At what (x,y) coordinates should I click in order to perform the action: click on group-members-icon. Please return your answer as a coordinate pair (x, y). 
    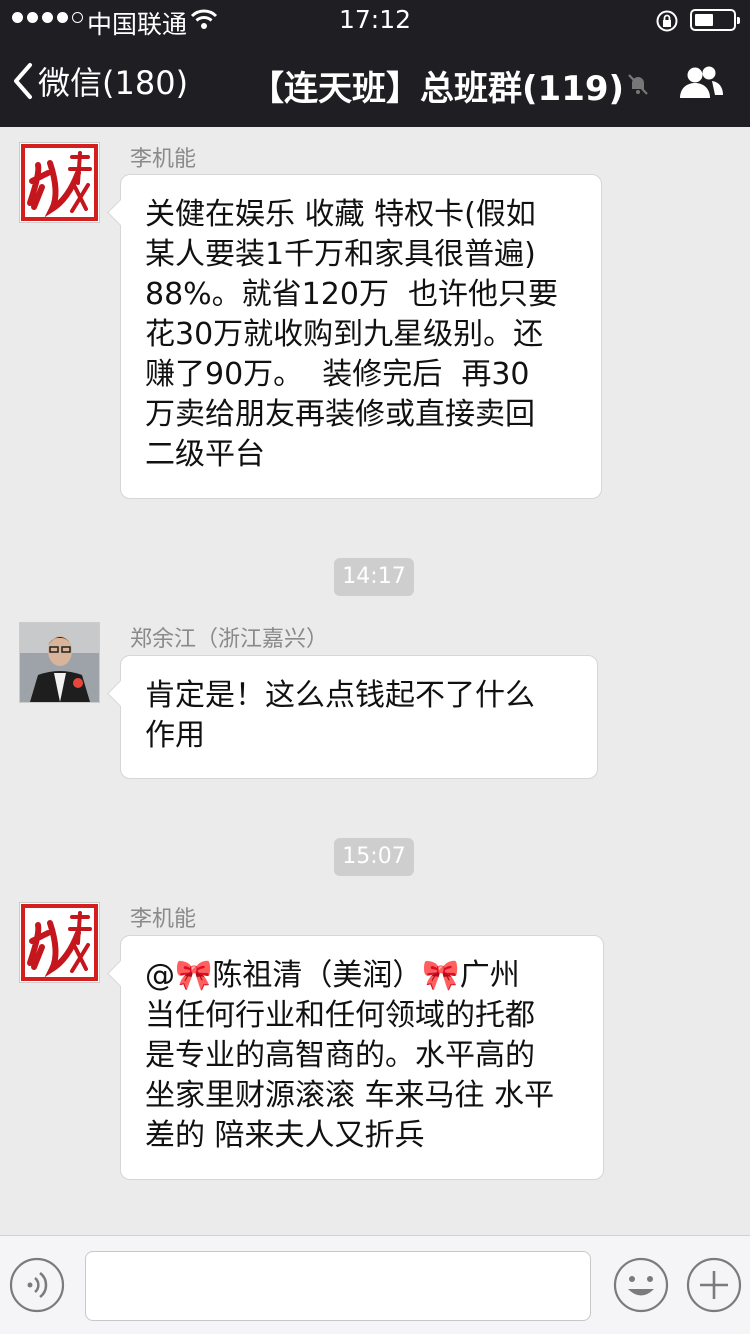
    Looking at the image, I should click on (701, 85).